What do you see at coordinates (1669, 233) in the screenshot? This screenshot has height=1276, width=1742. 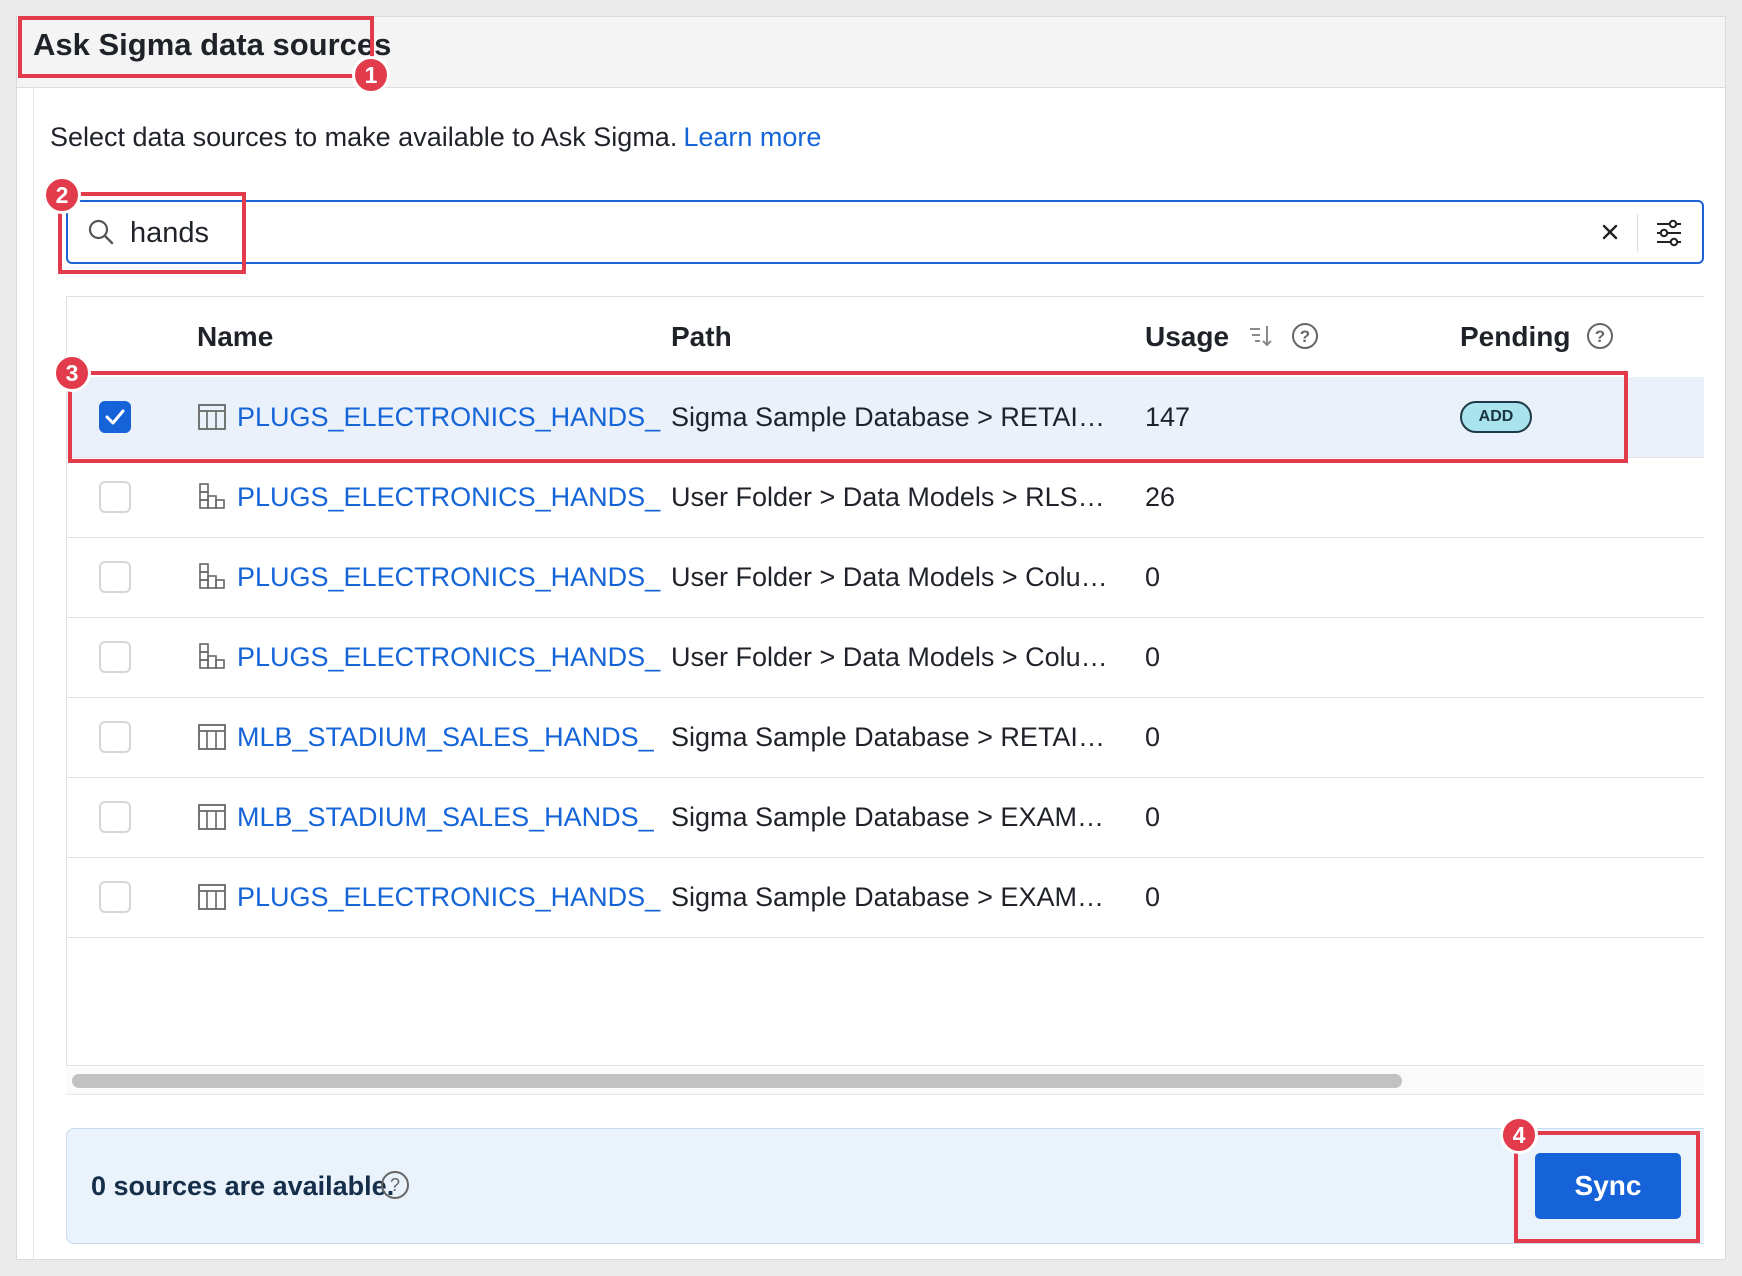 I see `sliders-icon` at bounding box center [1669, 233].